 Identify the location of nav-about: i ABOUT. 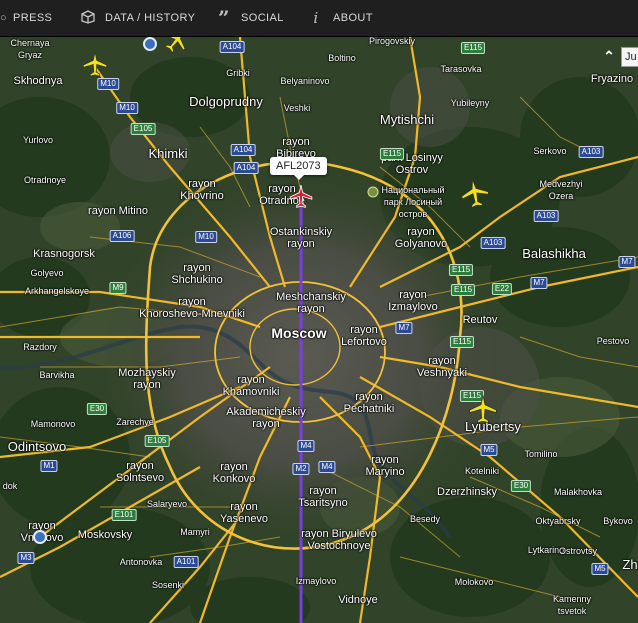
(340, 18).